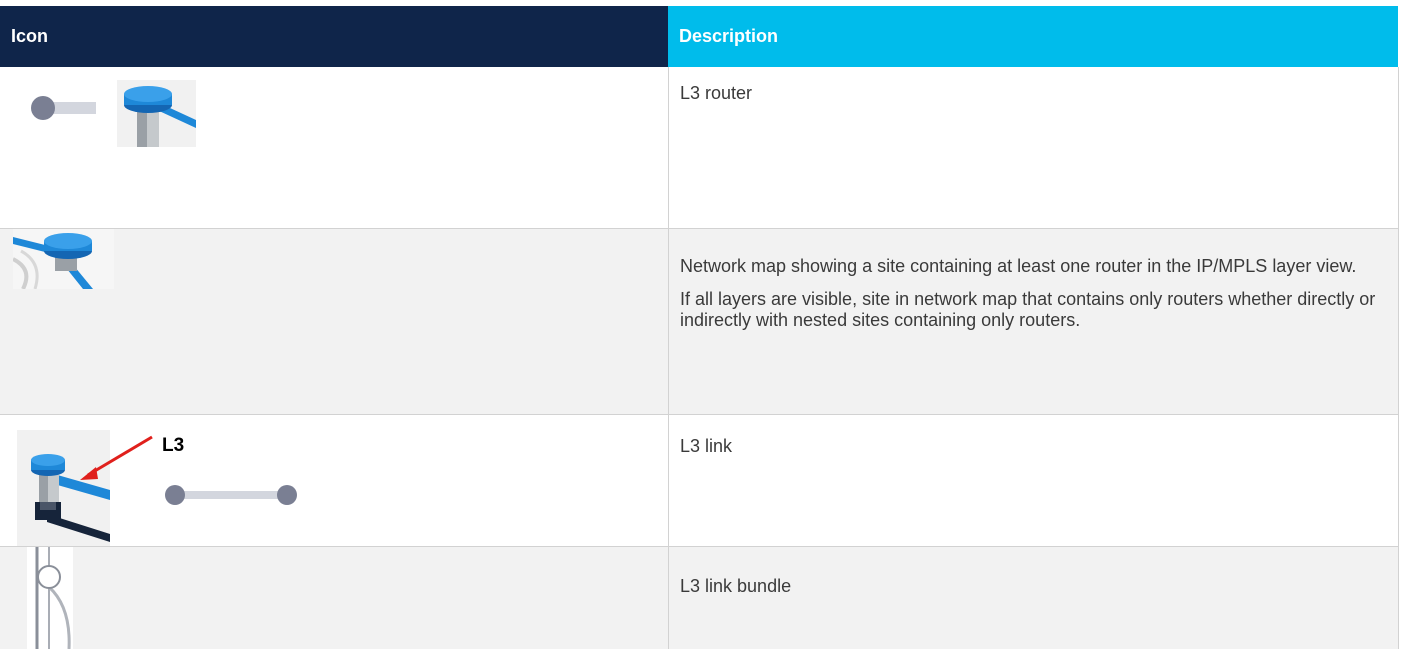  I want to click on link-line-icon, so click(231, 495).